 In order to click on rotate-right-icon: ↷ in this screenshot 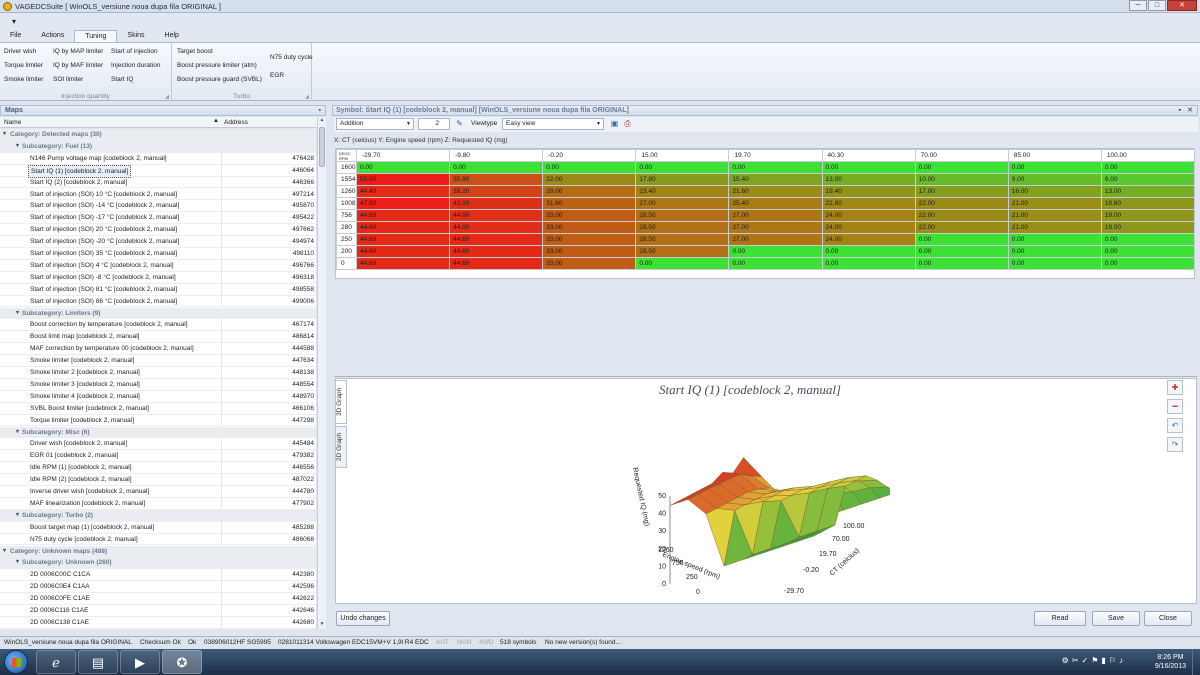, I will do `click(1175, 444)`.